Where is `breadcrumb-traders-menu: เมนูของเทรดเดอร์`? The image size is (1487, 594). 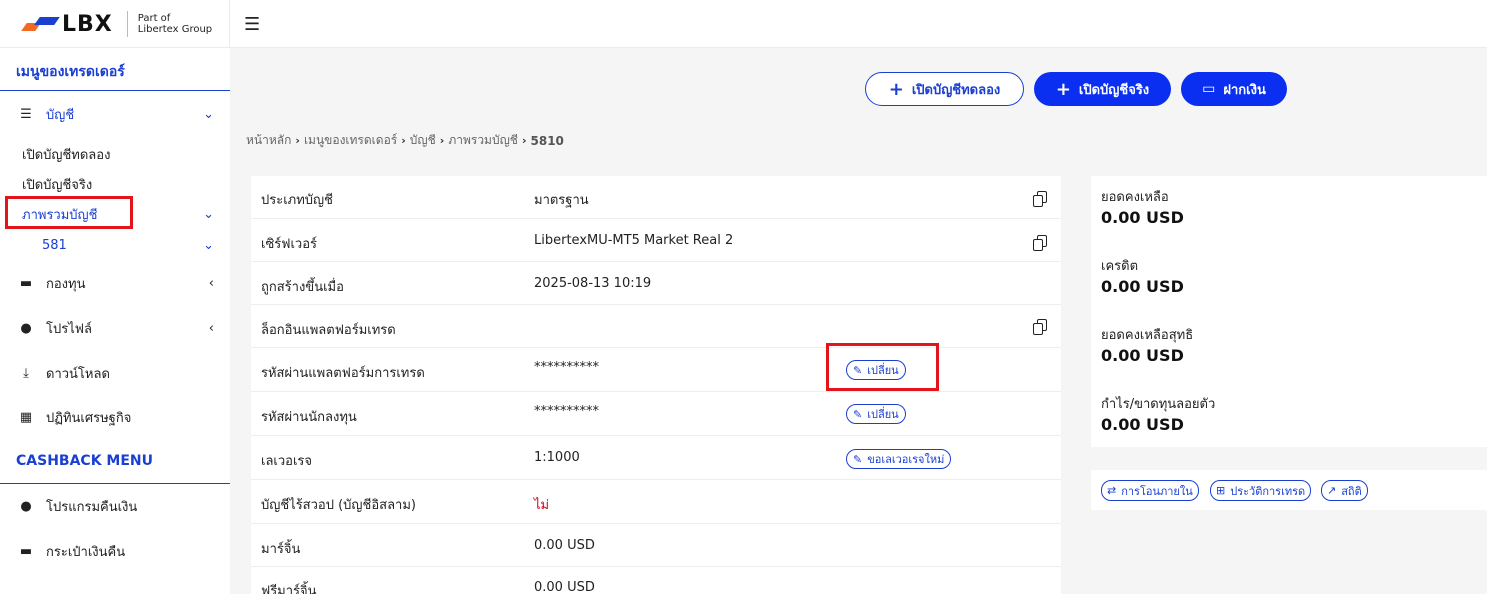 breadcrumb-traders-menu: เมนูของเทรดเดอร์ is located at coordinates (350, 140).